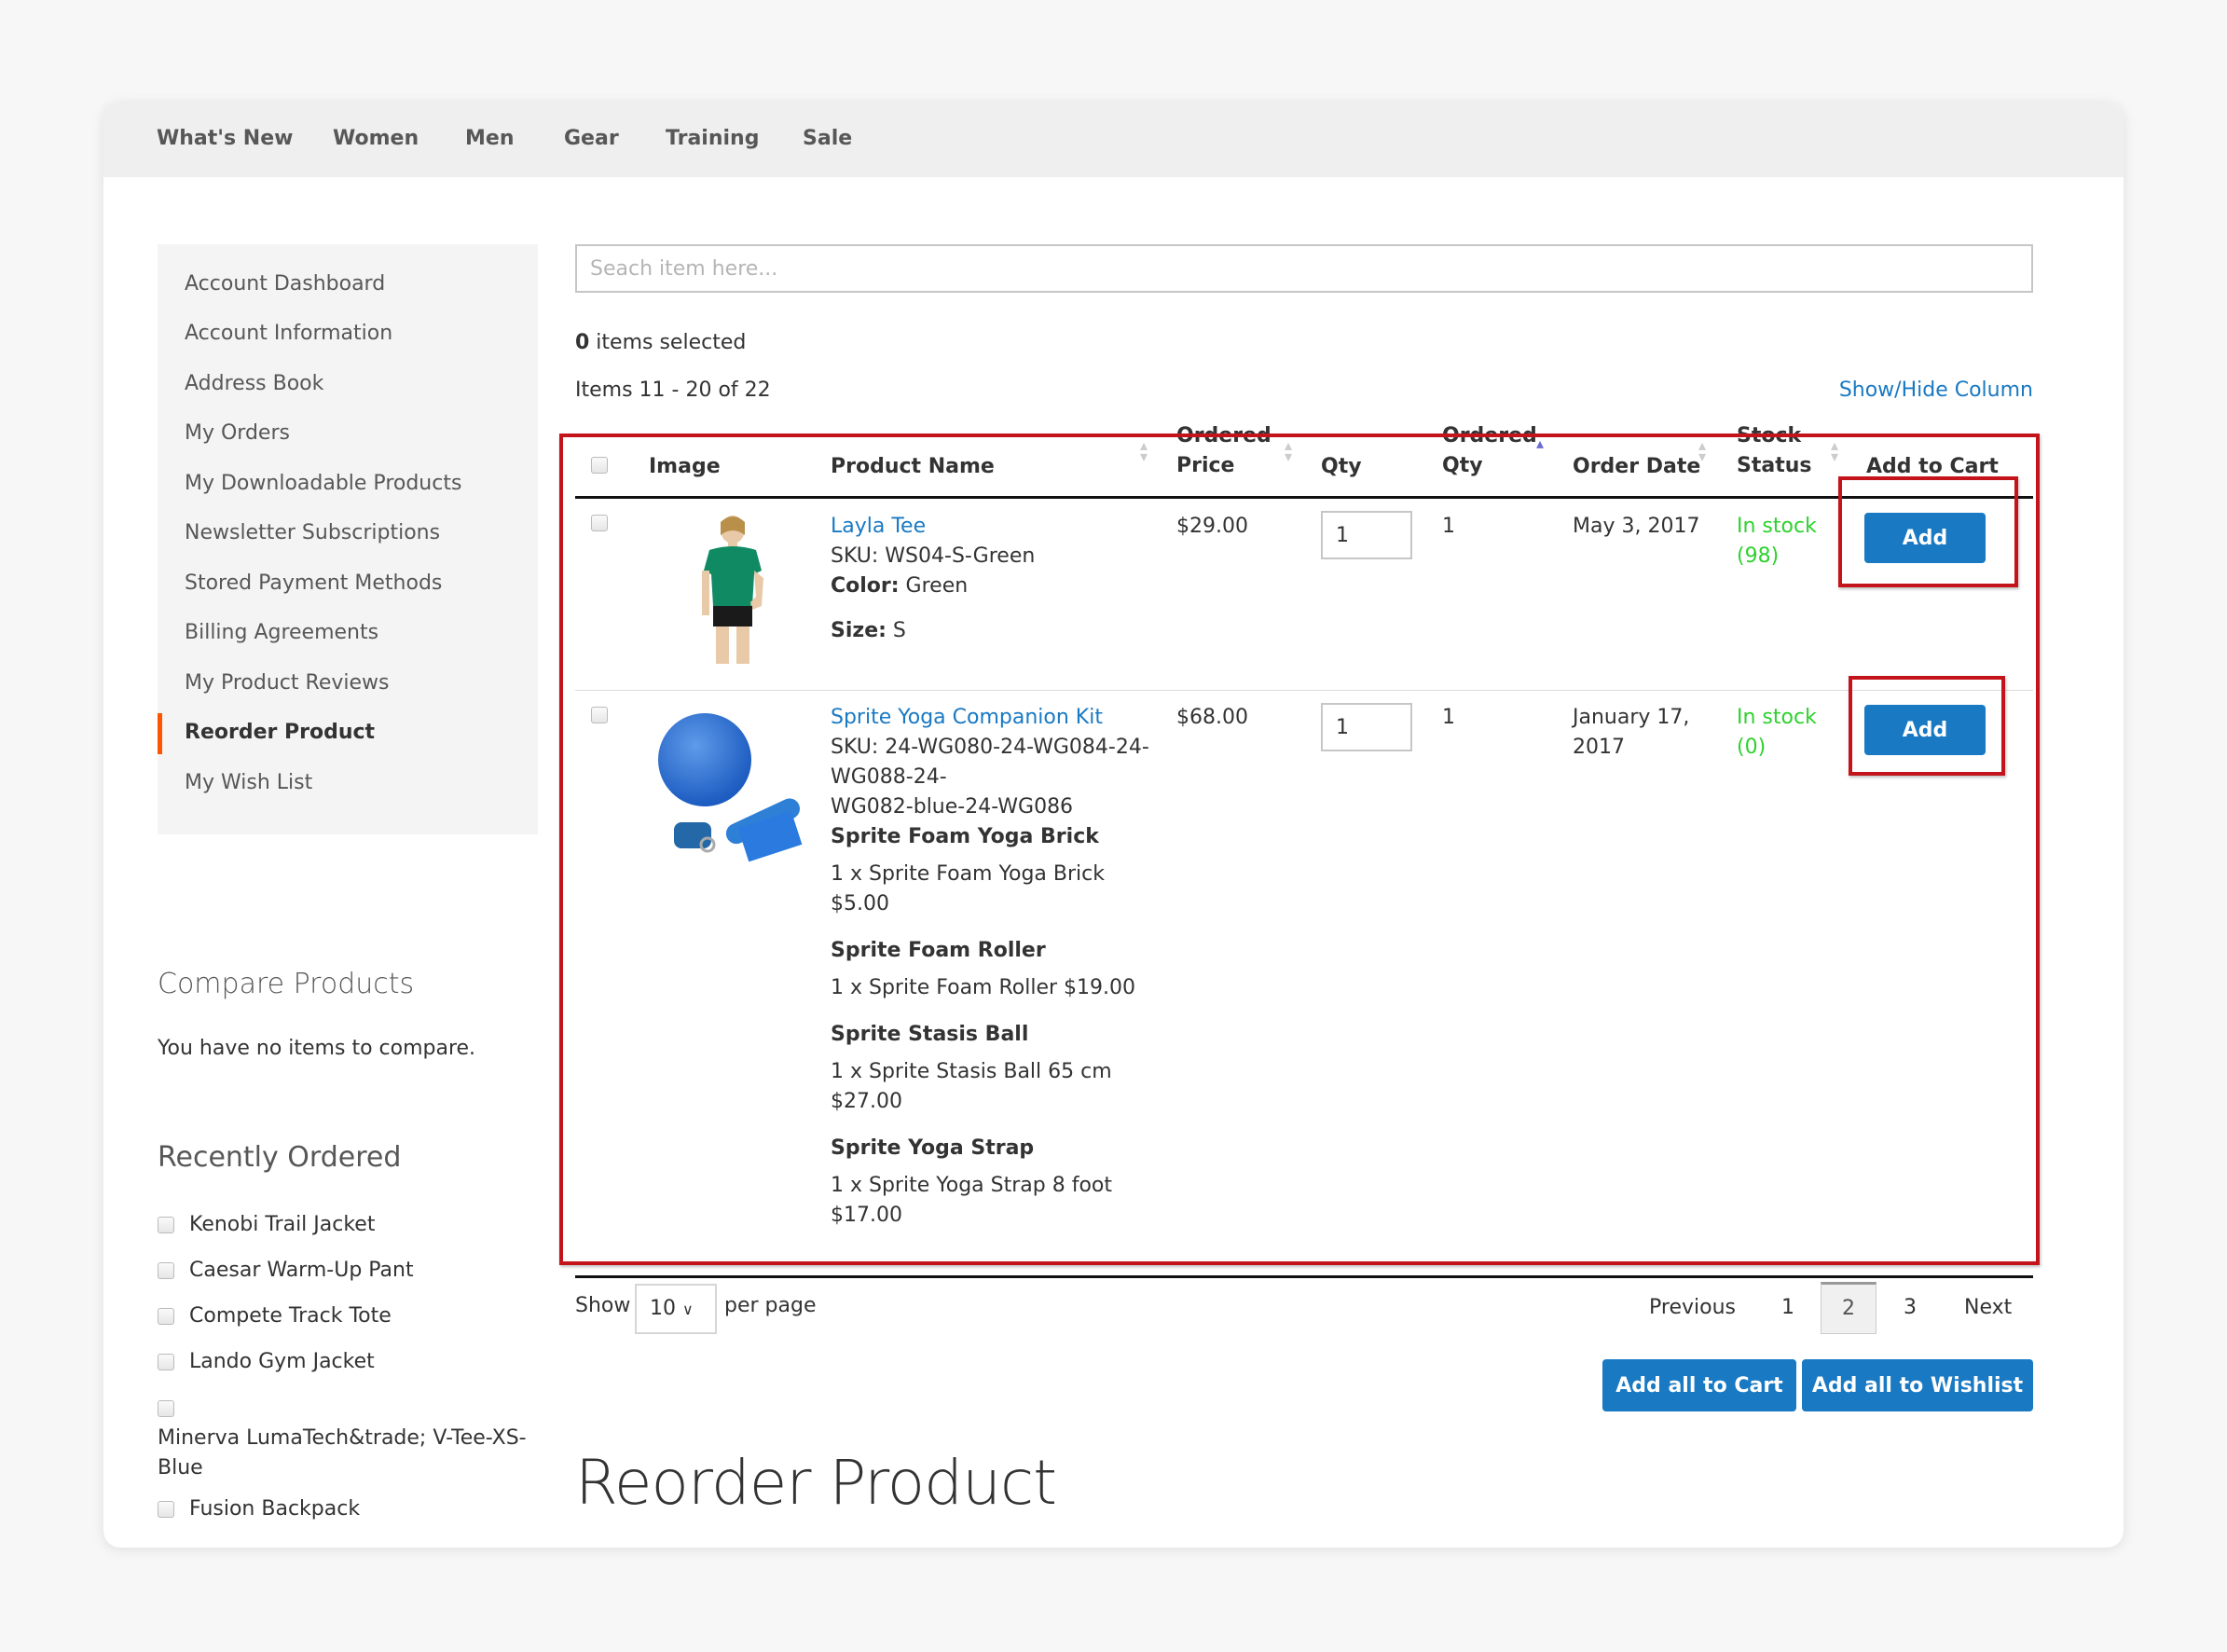  What do you see at coordinates (1911, 1307) in the screenshot?
I see `pager-page-3: 3` at bounding box center [1911, 1307].